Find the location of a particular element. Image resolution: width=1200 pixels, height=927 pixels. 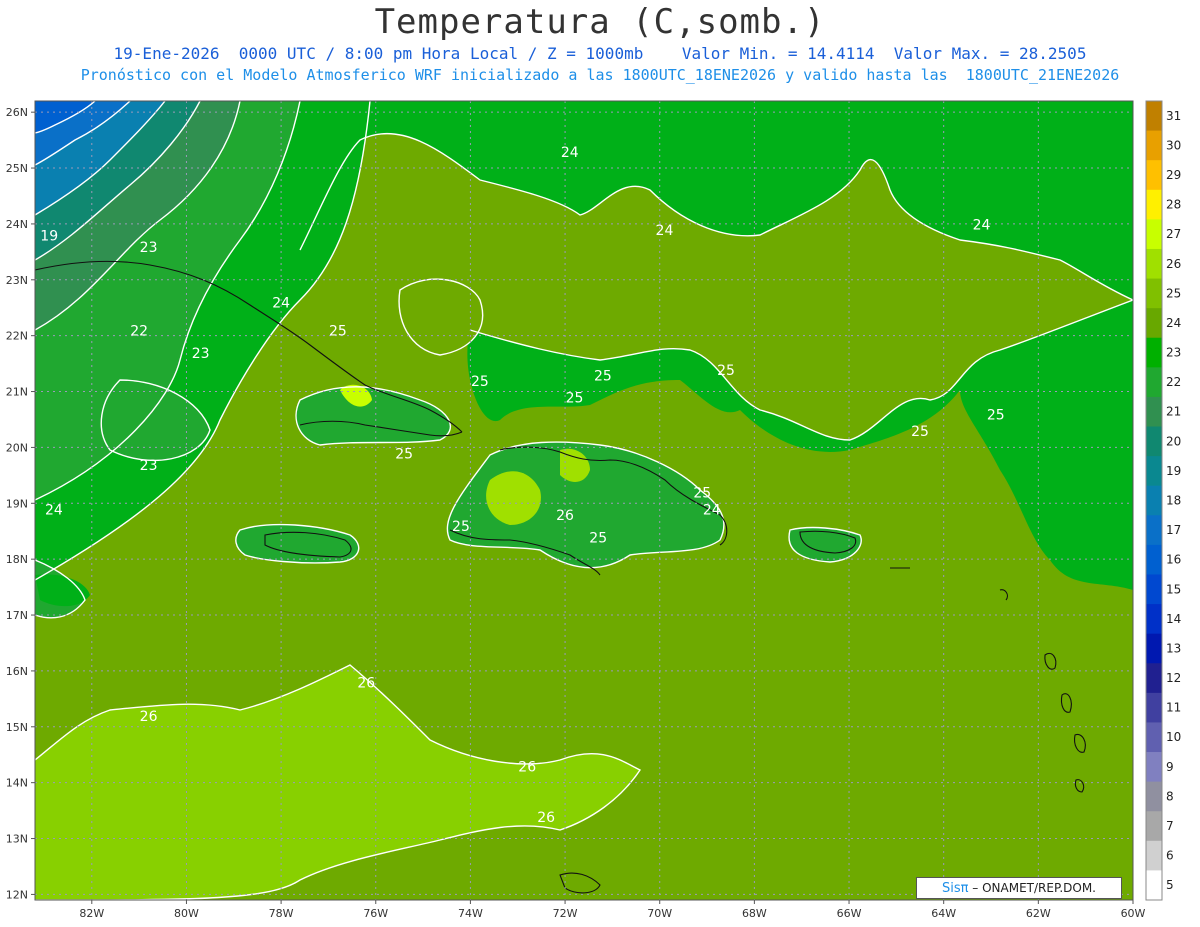

colorbar-label: 6 is located at coordinates (1170, 856).